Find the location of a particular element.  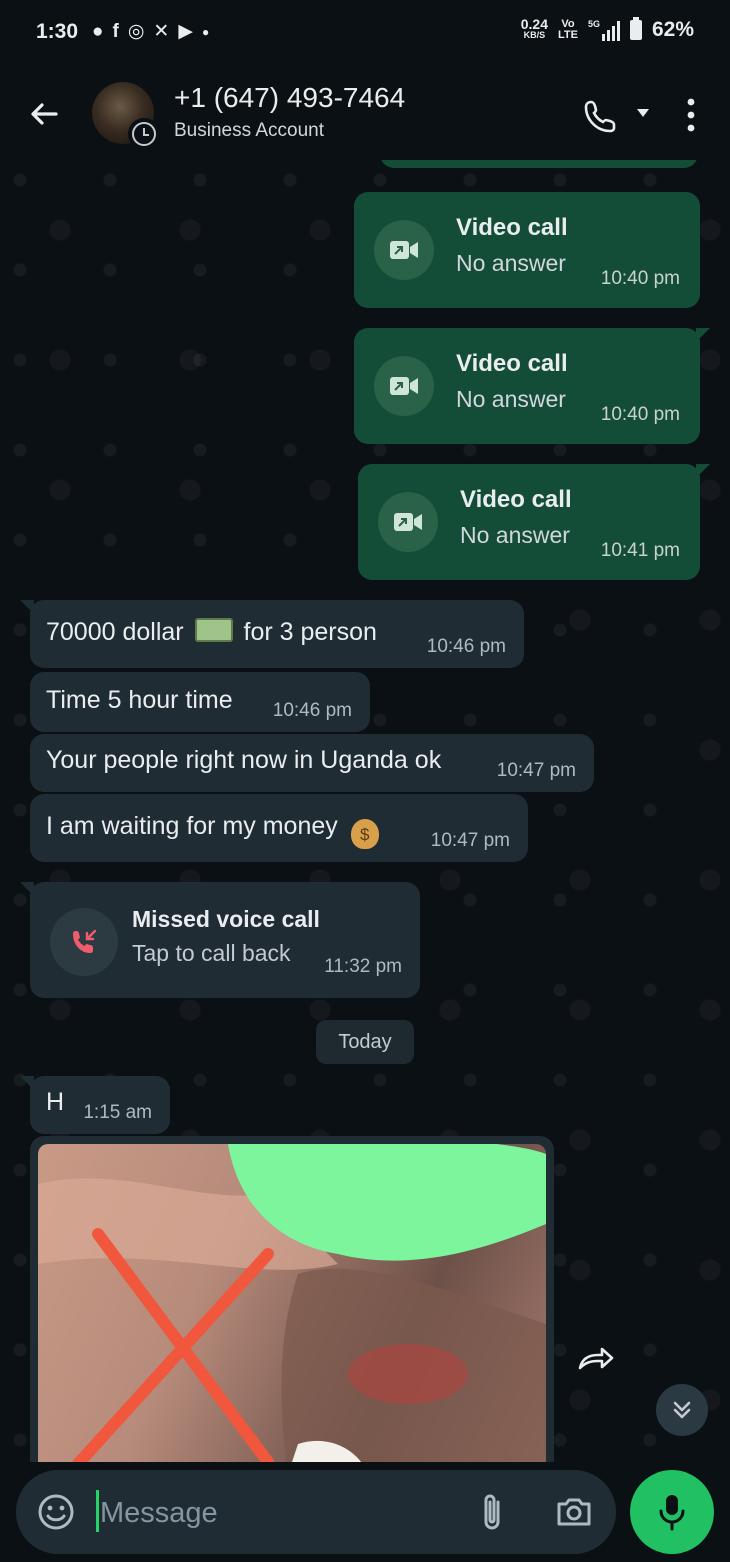

missed-call-icon is located at coordinates (84, 942).